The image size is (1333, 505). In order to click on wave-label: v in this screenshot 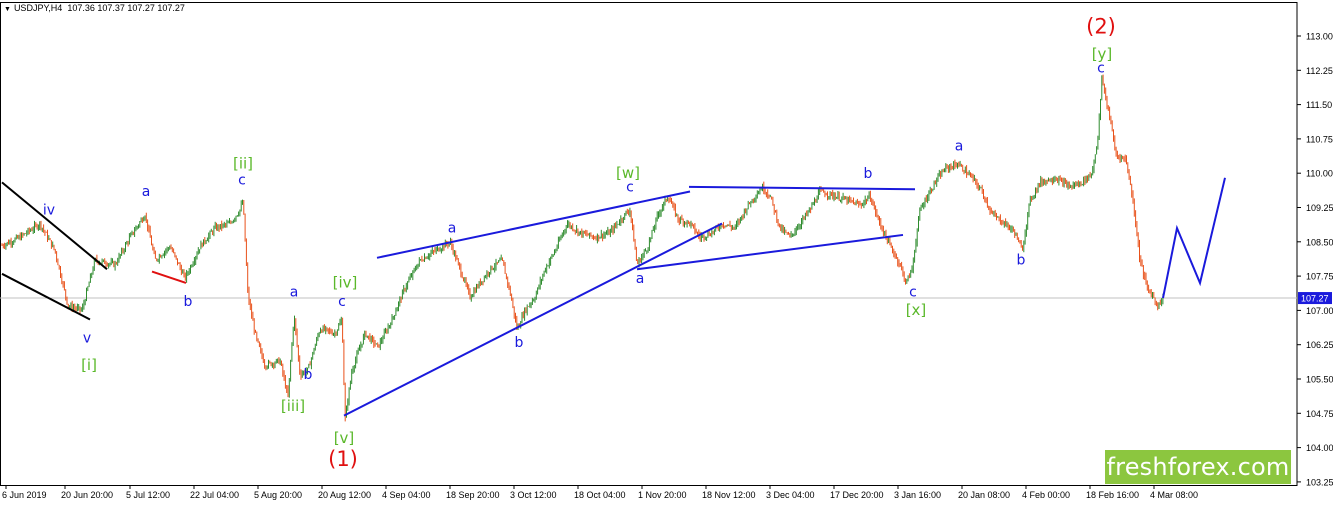, I will do `click(87, 338)`.